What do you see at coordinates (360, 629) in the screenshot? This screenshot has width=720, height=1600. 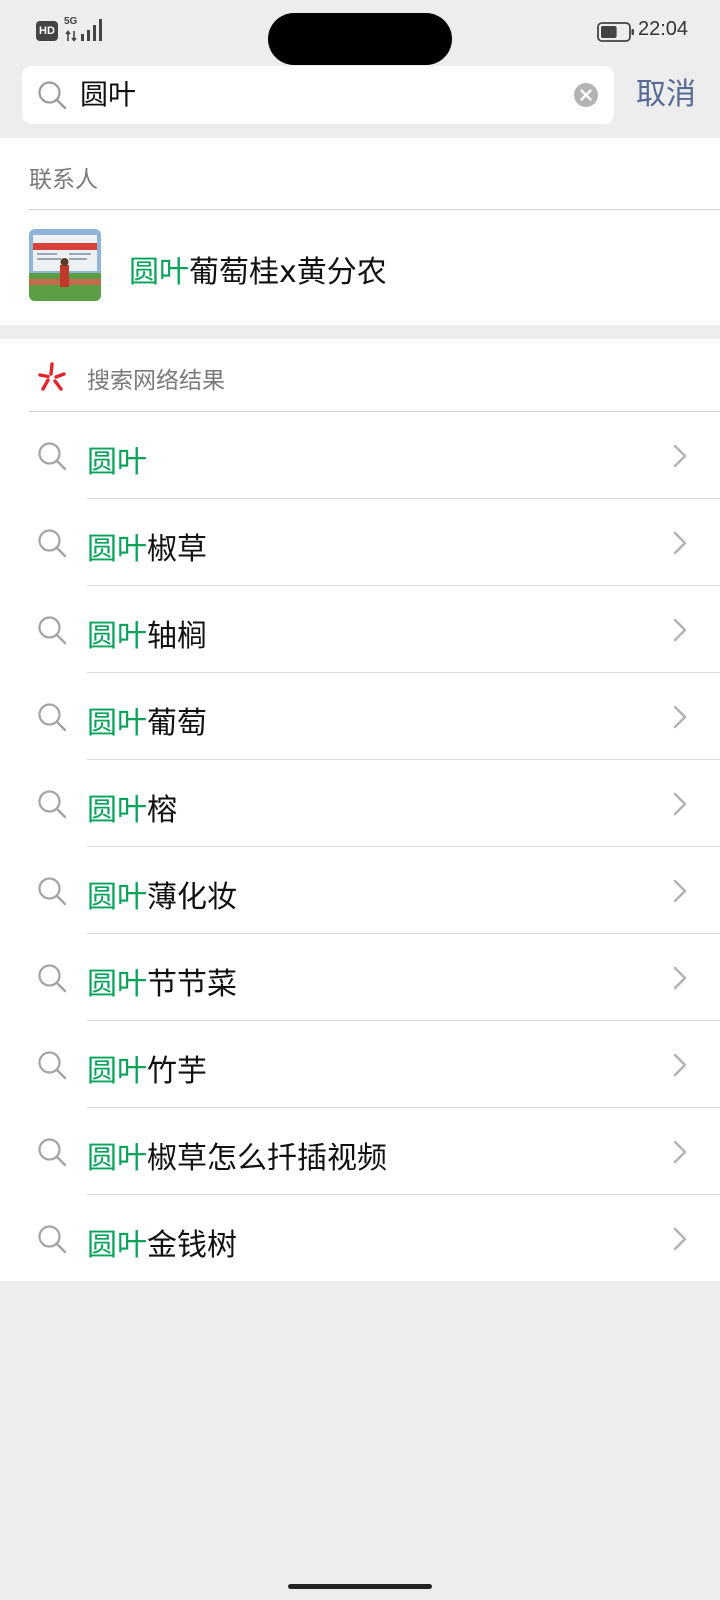 I see `web-result-row: 圆叶轴榈` at bounding box center [360, 629].